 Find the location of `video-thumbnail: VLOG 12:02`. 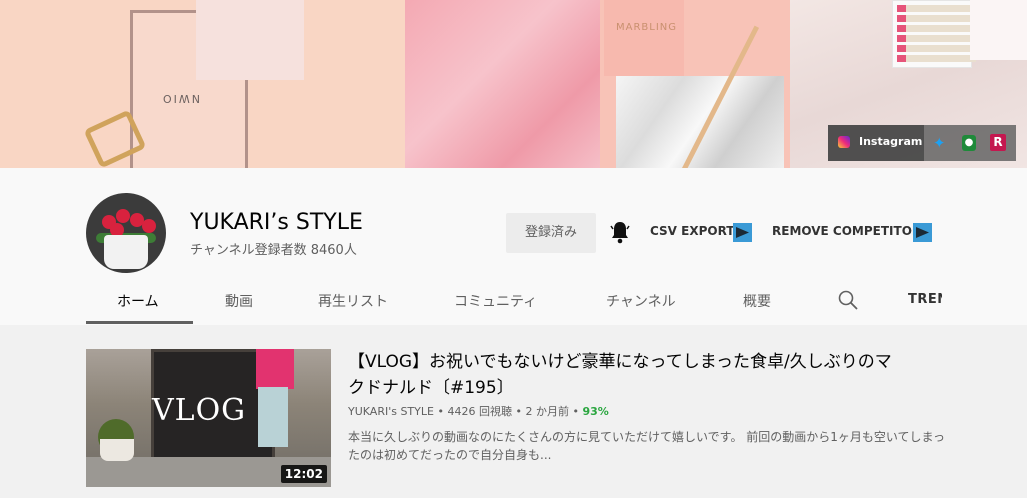

video-thumbnail: VLOG 12:02 is located at coordinates (208, 418).